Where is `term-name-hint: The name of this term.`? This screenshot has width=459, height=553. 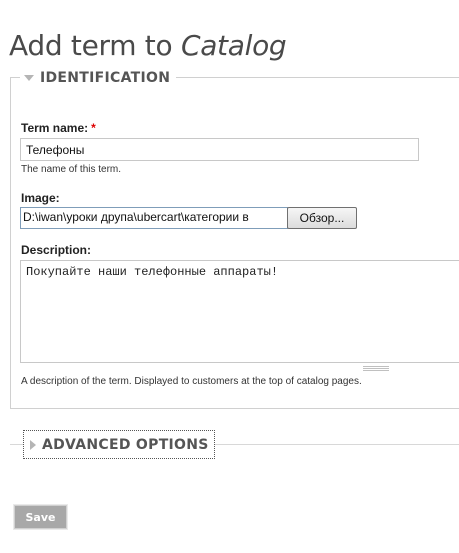
term-name-hint: The name of this term. is located at coordinates (71, 169).